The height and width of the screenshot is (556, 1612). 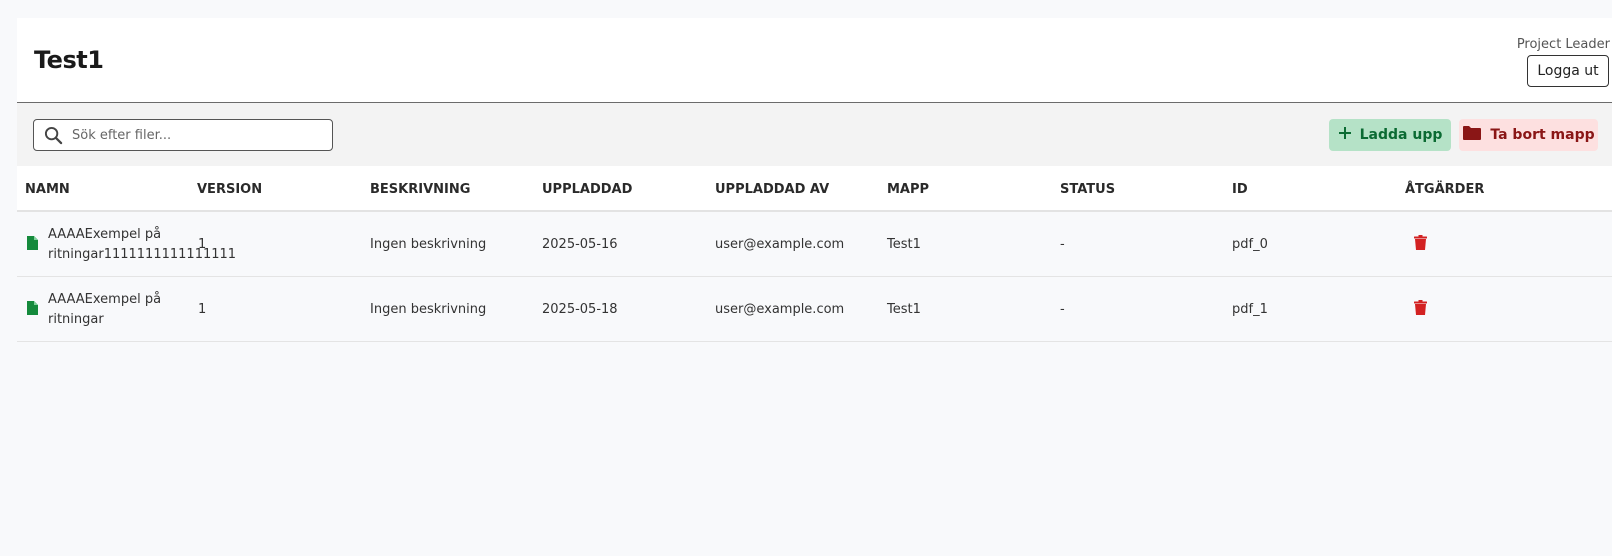 What do you see at coordinates (1087, 189) in the screenshot?
I see `column-header-status: STATUS` at bounding box center [1087, 189].